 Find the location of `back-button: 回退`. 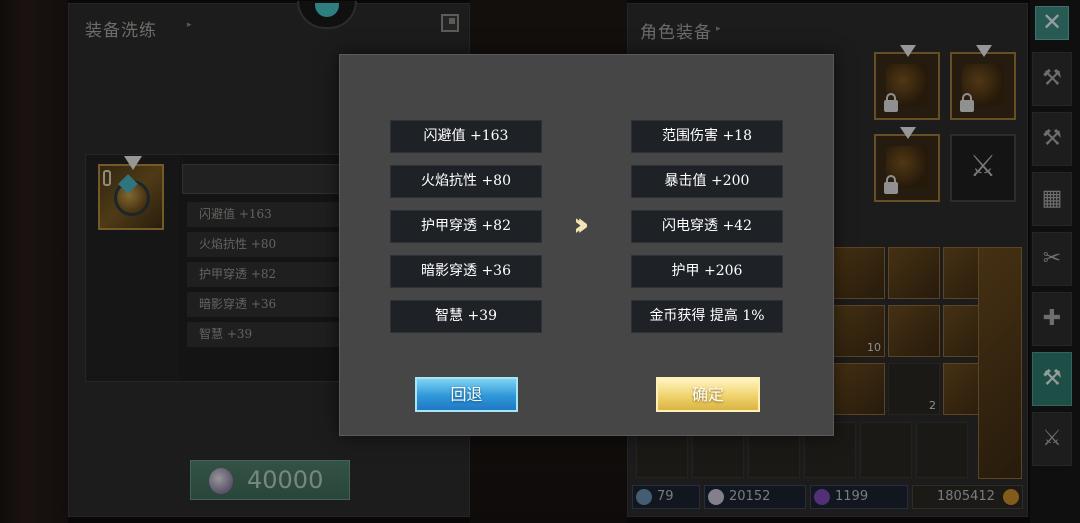

back-button: 回退 is located at coordinates (466, 394).